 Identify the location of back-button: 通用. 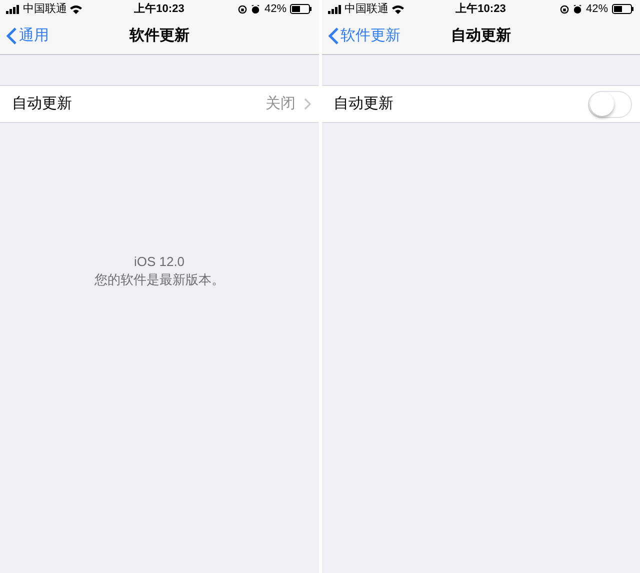
(24, 36).